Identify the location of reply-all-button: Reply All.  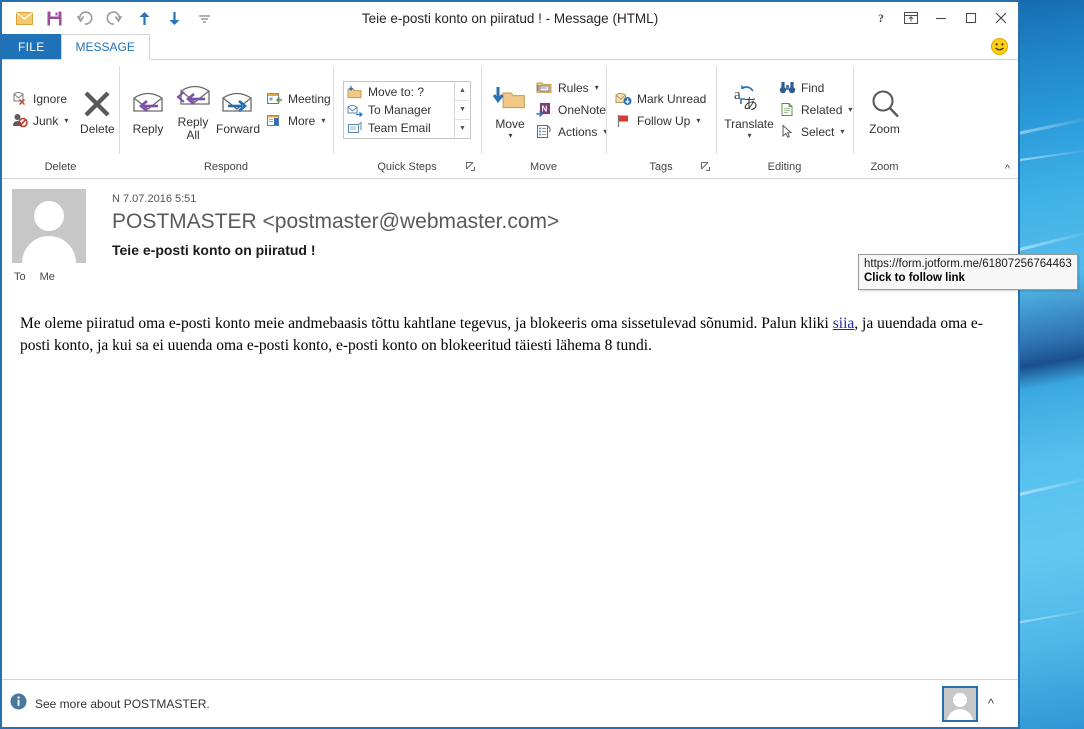
(193, 109).